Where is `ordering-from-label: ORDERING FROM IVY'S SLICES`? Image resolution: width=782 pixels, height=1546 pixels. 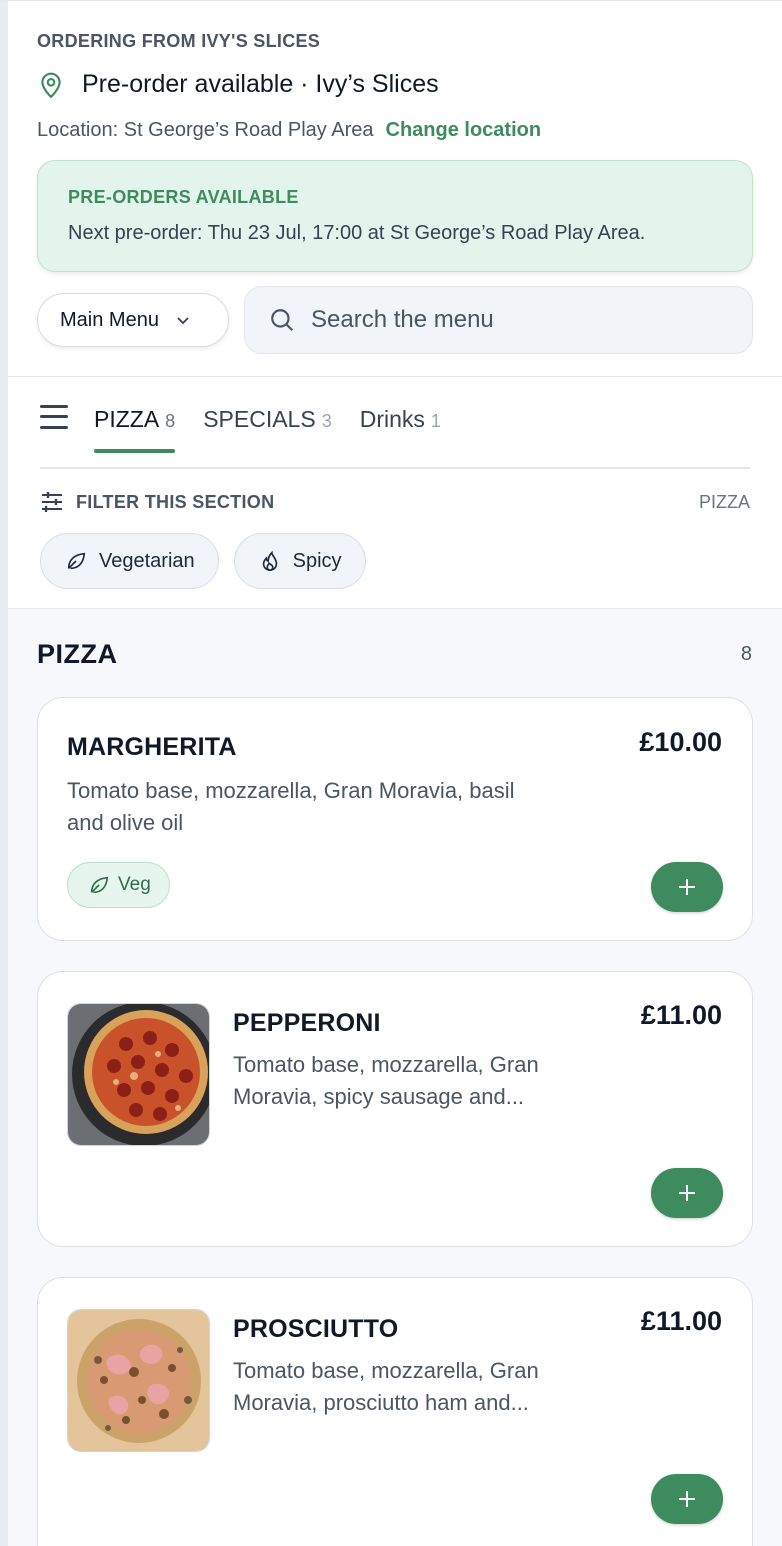
ordering-from-label: ORDERING FROM IVY'S SLICES is located at coordinates (179, 41).